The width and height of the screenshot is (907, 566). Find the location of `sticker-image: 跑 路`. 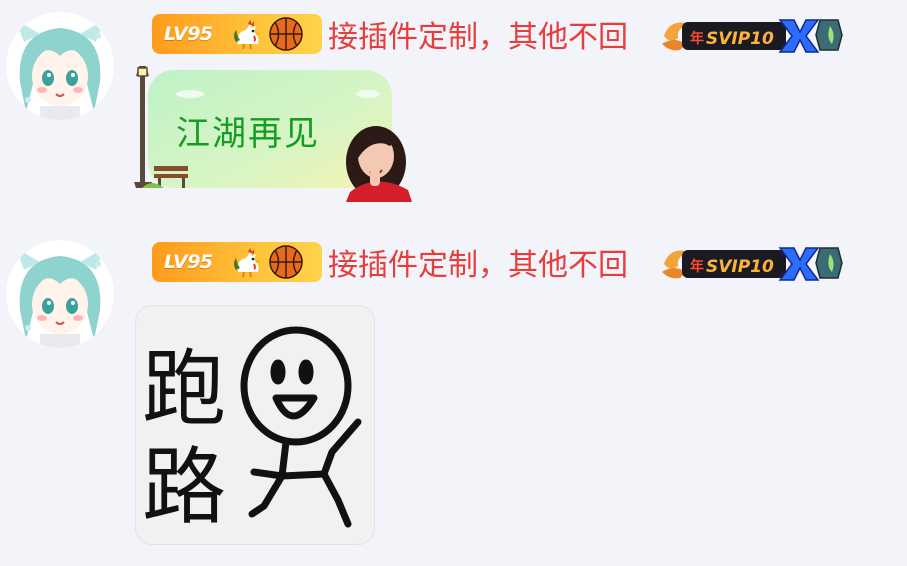

sticker-image: 跑 路 is located at coordinates (255, 425).